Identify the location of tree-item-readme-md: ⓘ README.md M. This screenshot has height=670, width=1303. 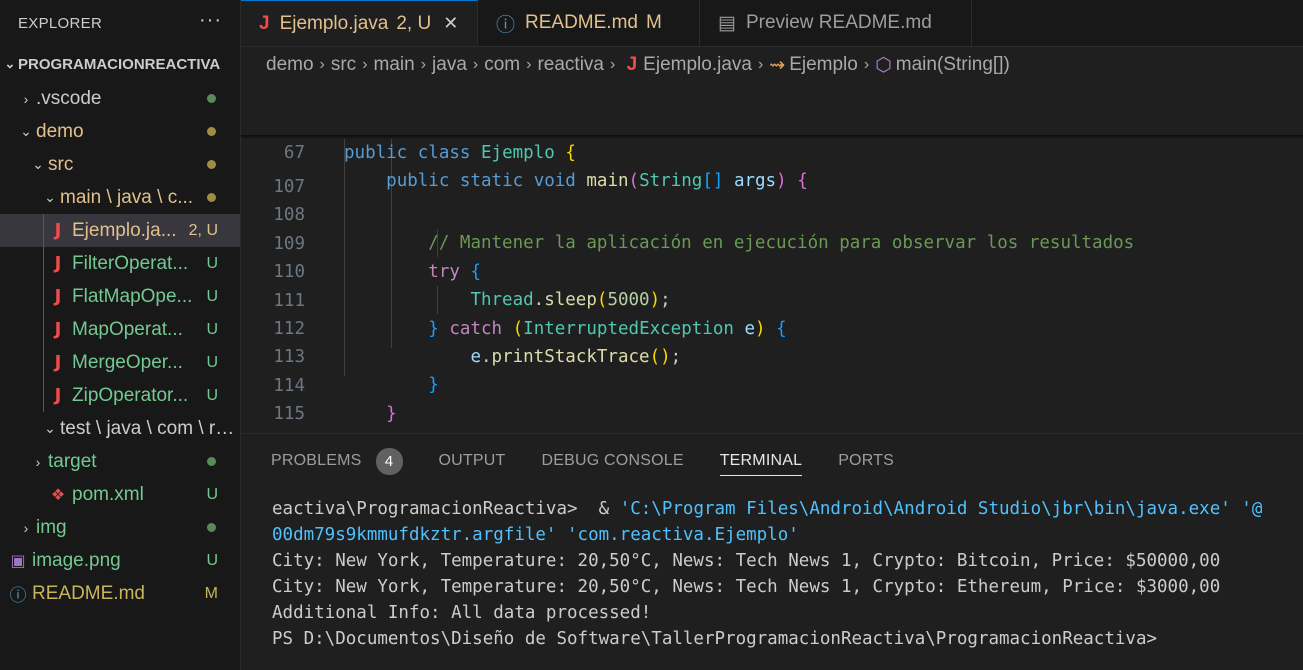
(120, 593).